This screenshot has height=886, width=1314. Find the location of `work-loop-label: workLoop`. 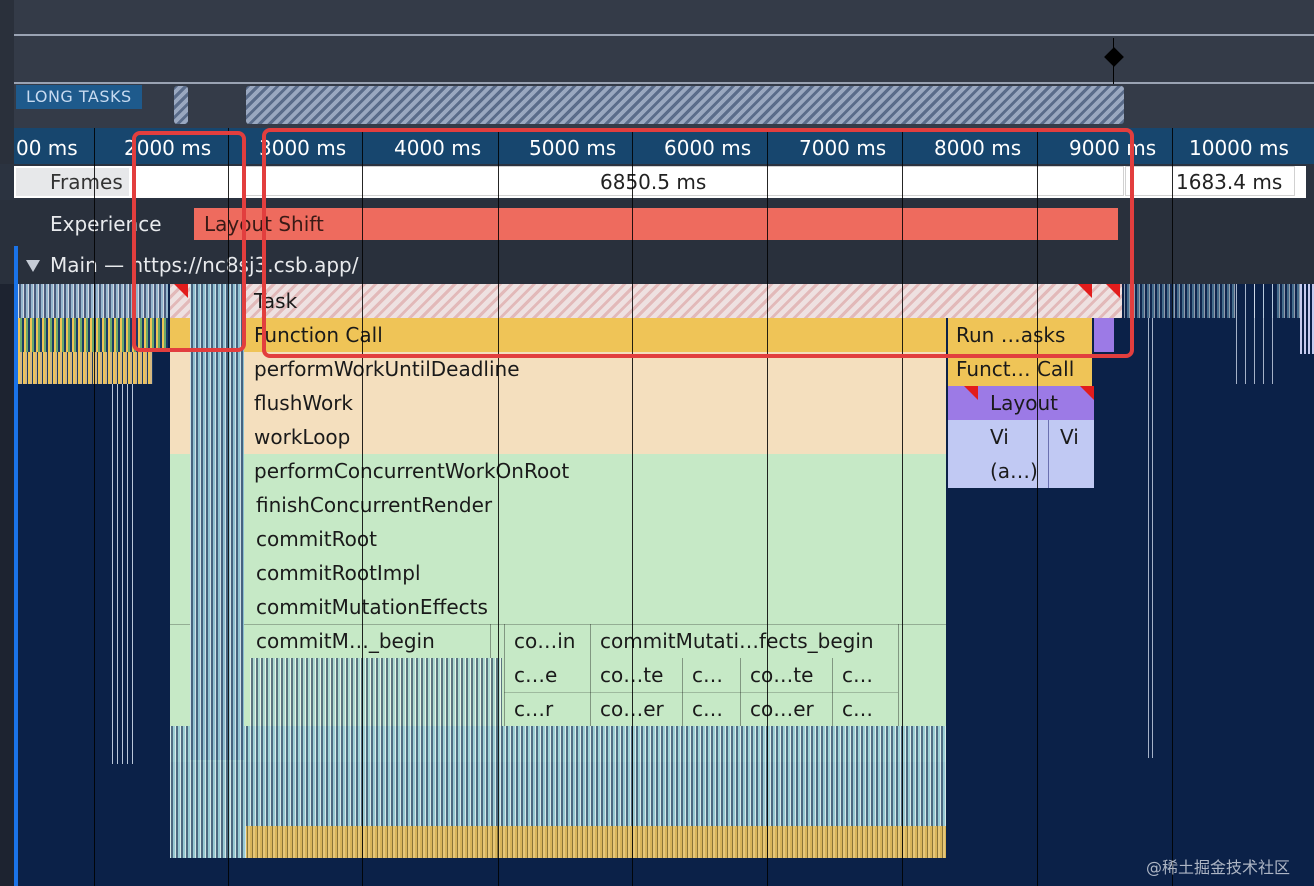

work-loop-label: workLoop is located at coordinates (302, 437).